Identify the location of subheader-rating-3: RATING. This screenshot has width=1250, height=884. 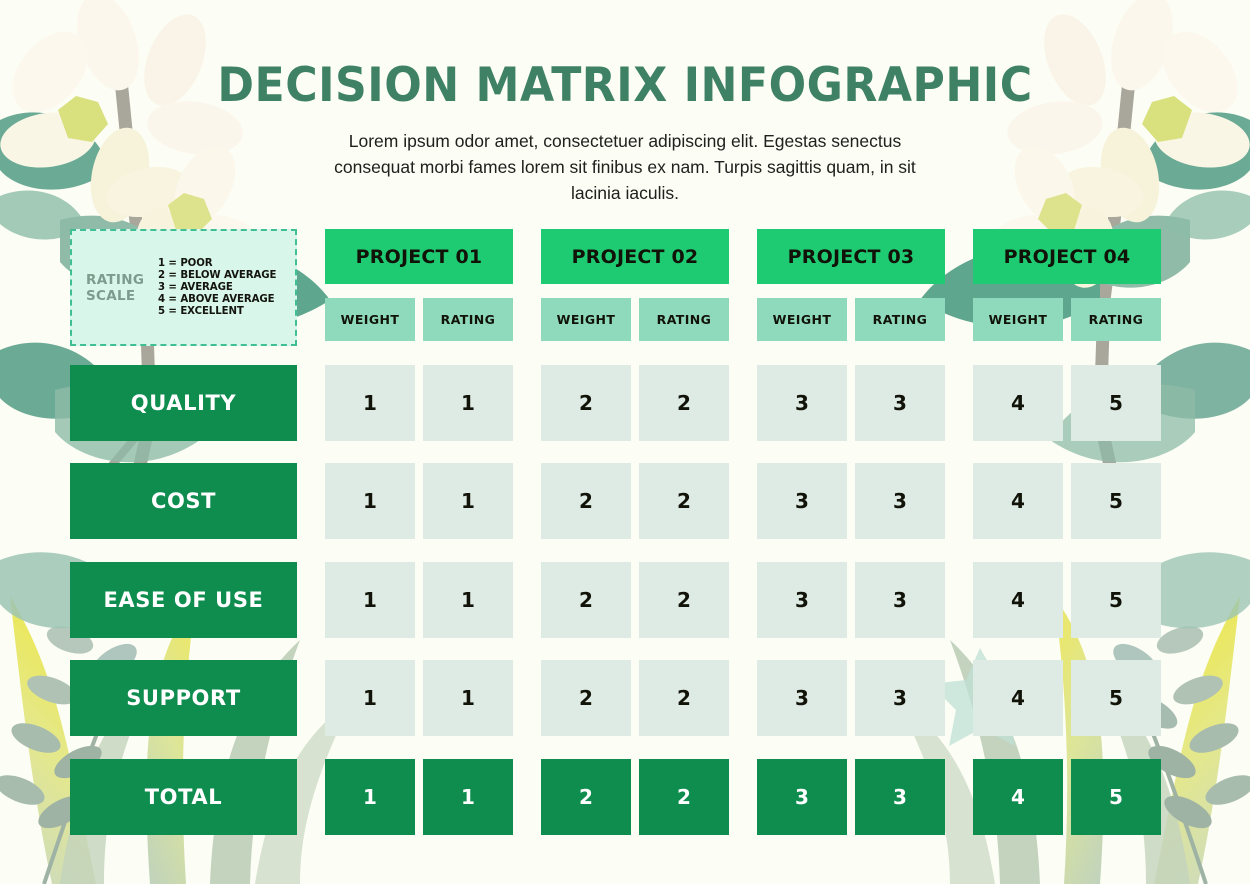
(900, 319).